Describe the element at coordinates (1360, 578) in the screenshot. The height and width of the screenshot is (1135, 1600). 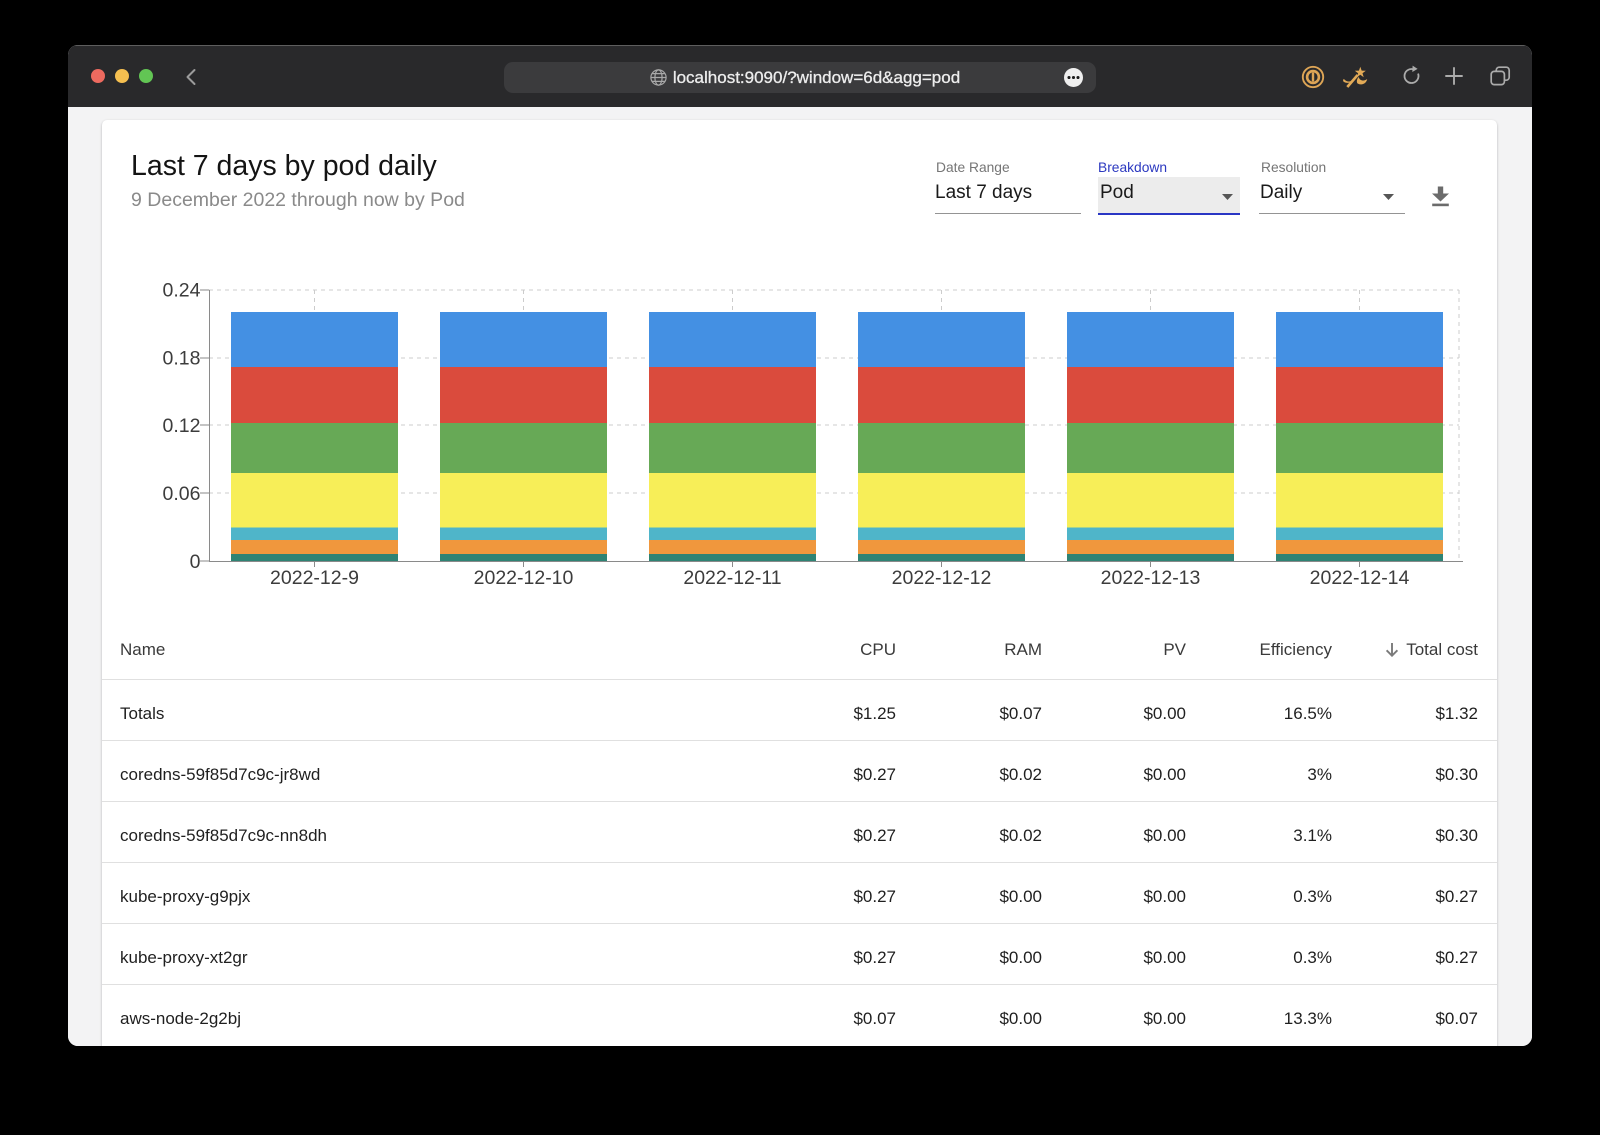
I see `svg-text: 2022-12-14` at that location.